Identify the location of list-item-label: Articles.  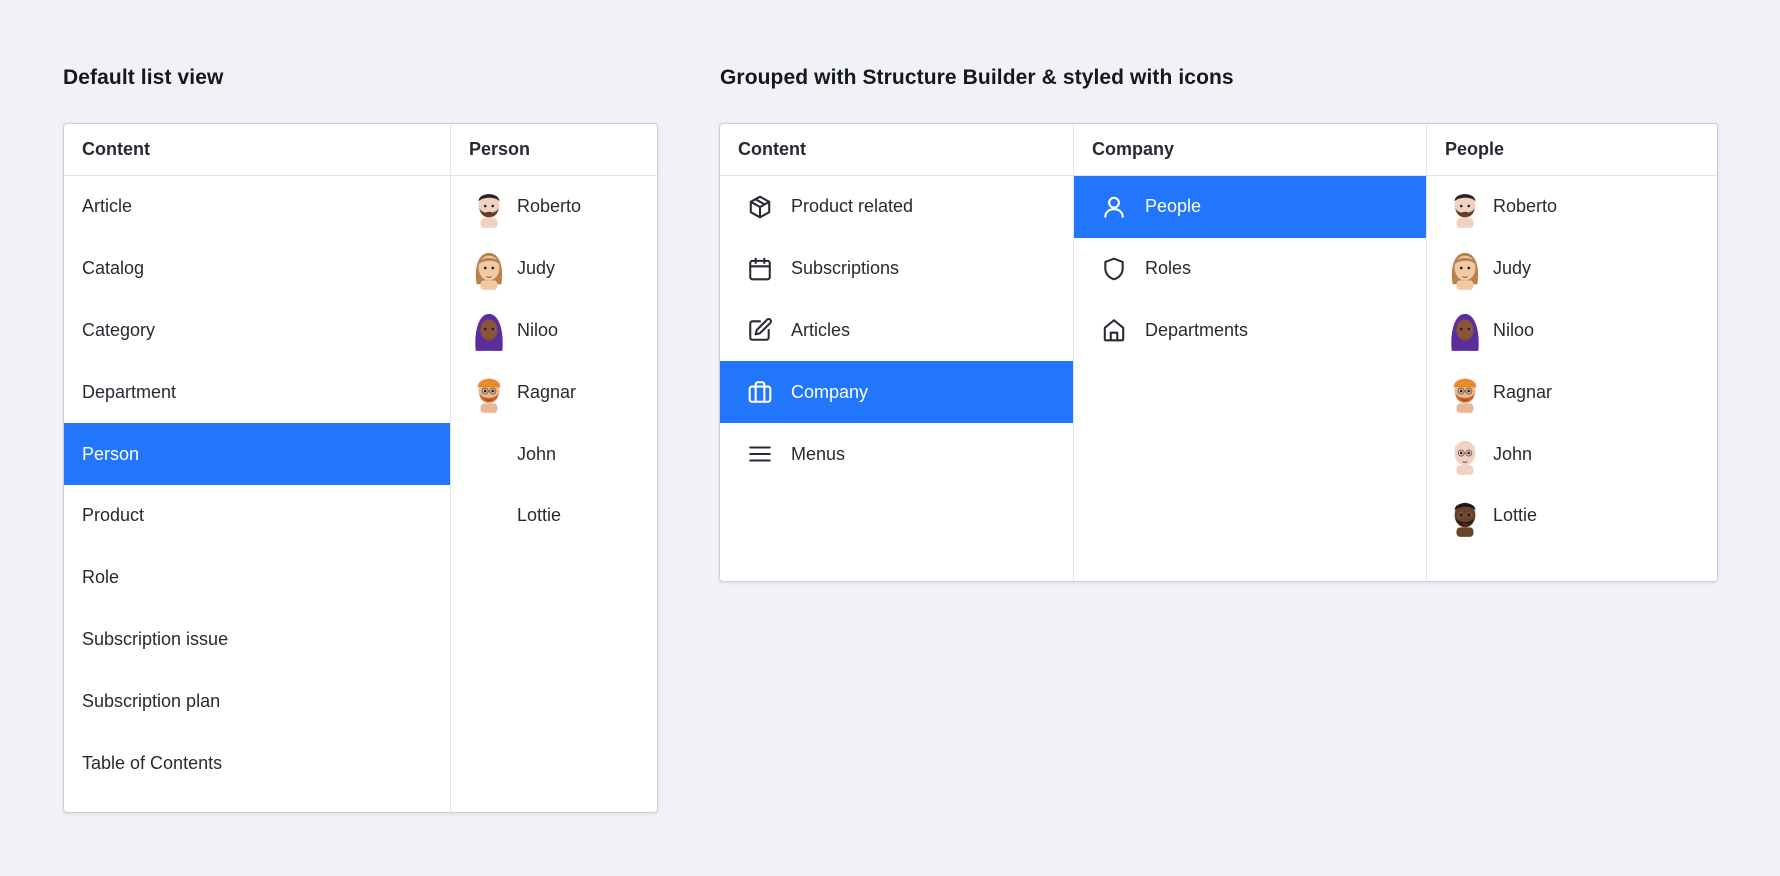
(821, 329).